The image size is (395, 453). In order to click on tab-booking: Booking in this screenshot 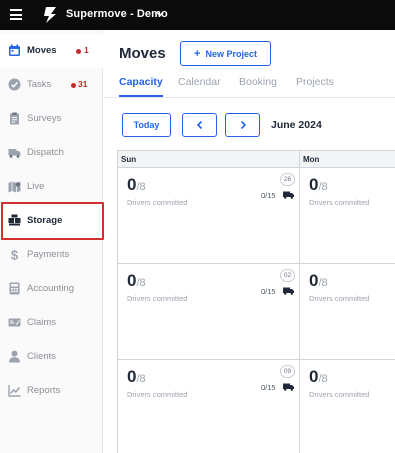, I will do `click(258, 82)`.